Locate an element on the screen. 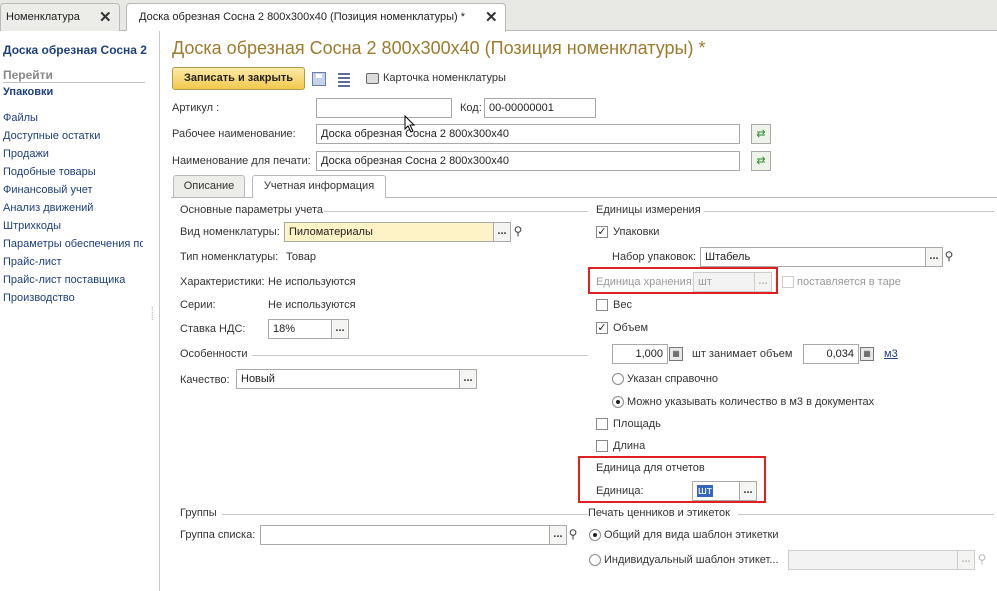  length-checkbox is located at coordinates (602, 446).